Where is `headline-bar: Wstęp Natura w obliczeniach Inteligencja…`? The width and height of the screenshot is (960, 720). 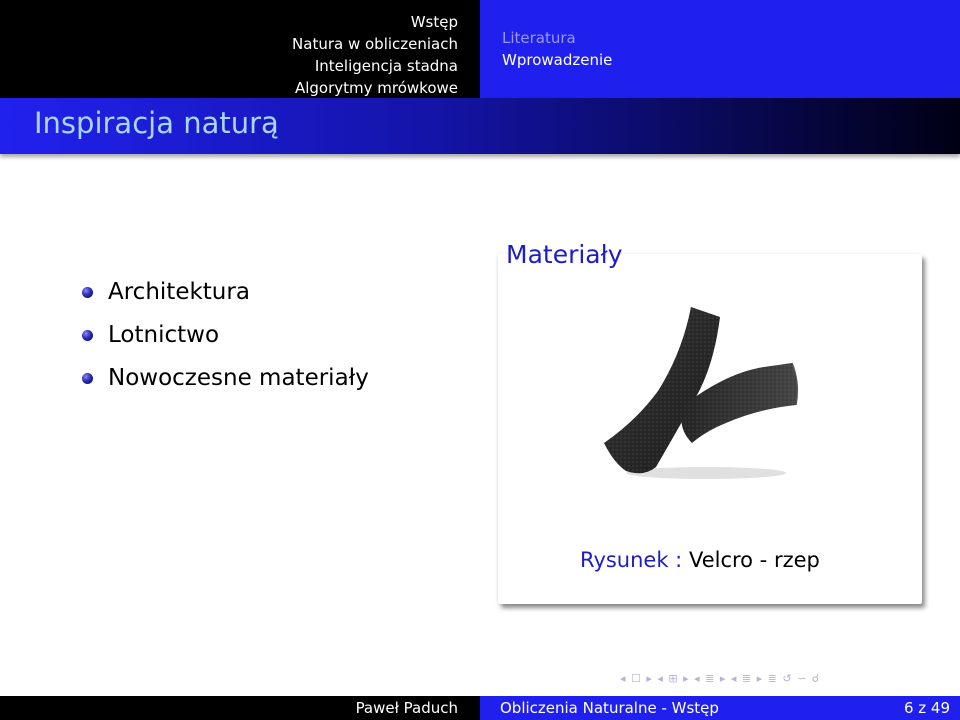 headline-bar: Wstęp Natura w obliczeniach Inteligencja… is located at coordinates (480, 49).